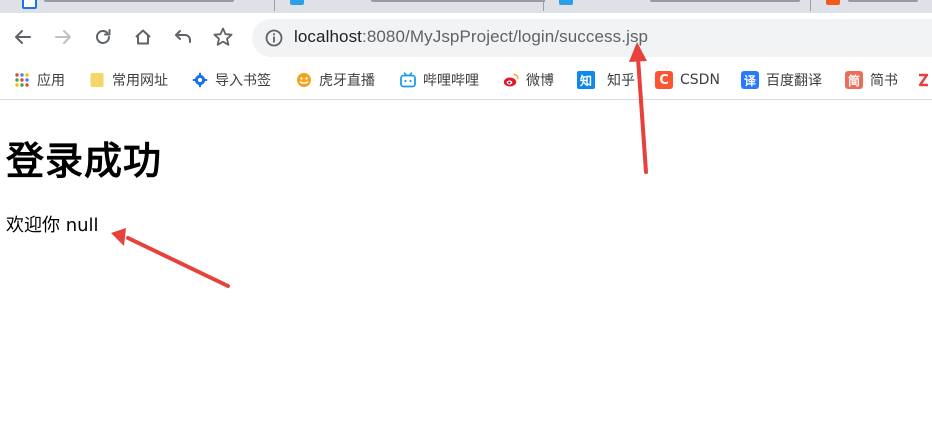 The image size is (932, 436). Describe the element at coordinates (854, 80) in the screenshot. I see `jianshu-icon: 简` at that location.